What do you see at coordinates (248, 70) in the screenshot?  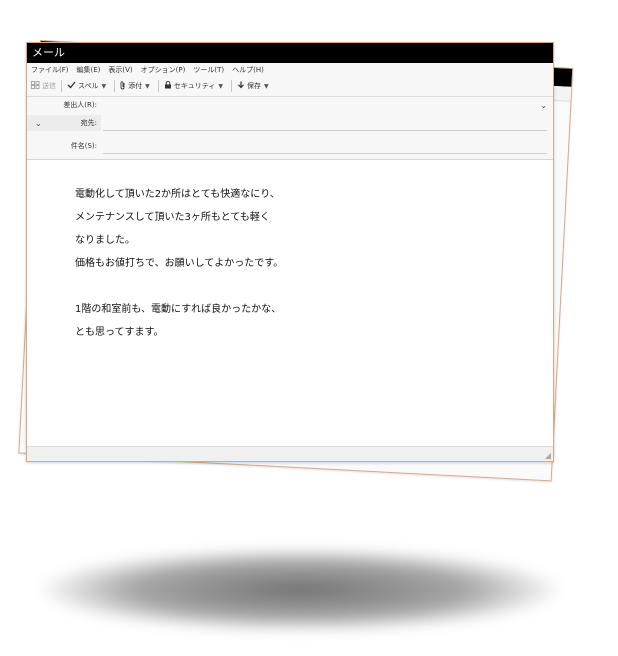 I see `menu-help: ヘルプ(H)` at bounding box center [248, 70].